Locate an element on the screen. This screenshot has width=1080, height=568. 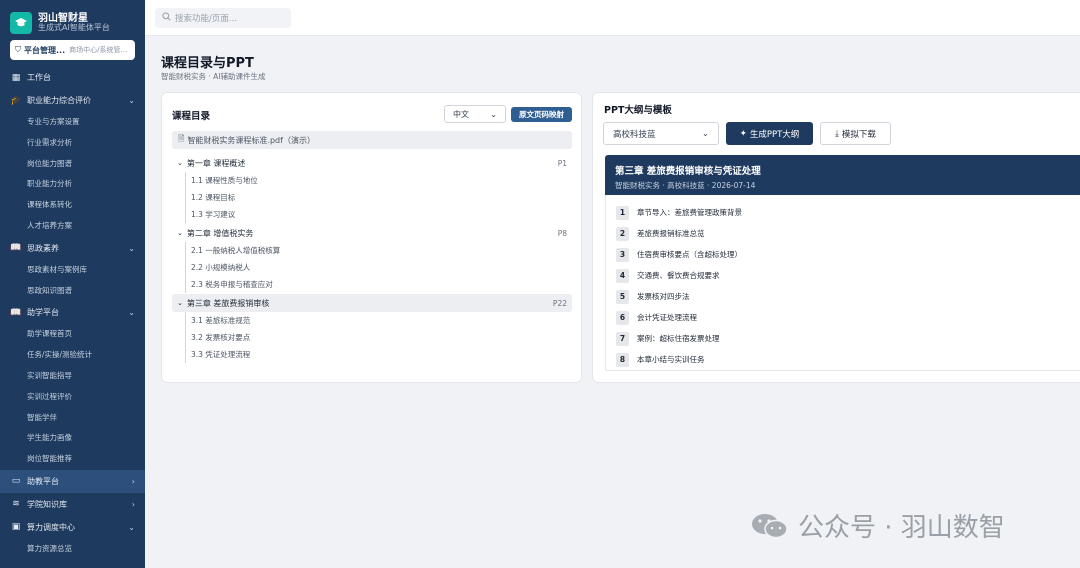
section-row: 3.3 凭证处理流程 is located at coordinates (379, 354).